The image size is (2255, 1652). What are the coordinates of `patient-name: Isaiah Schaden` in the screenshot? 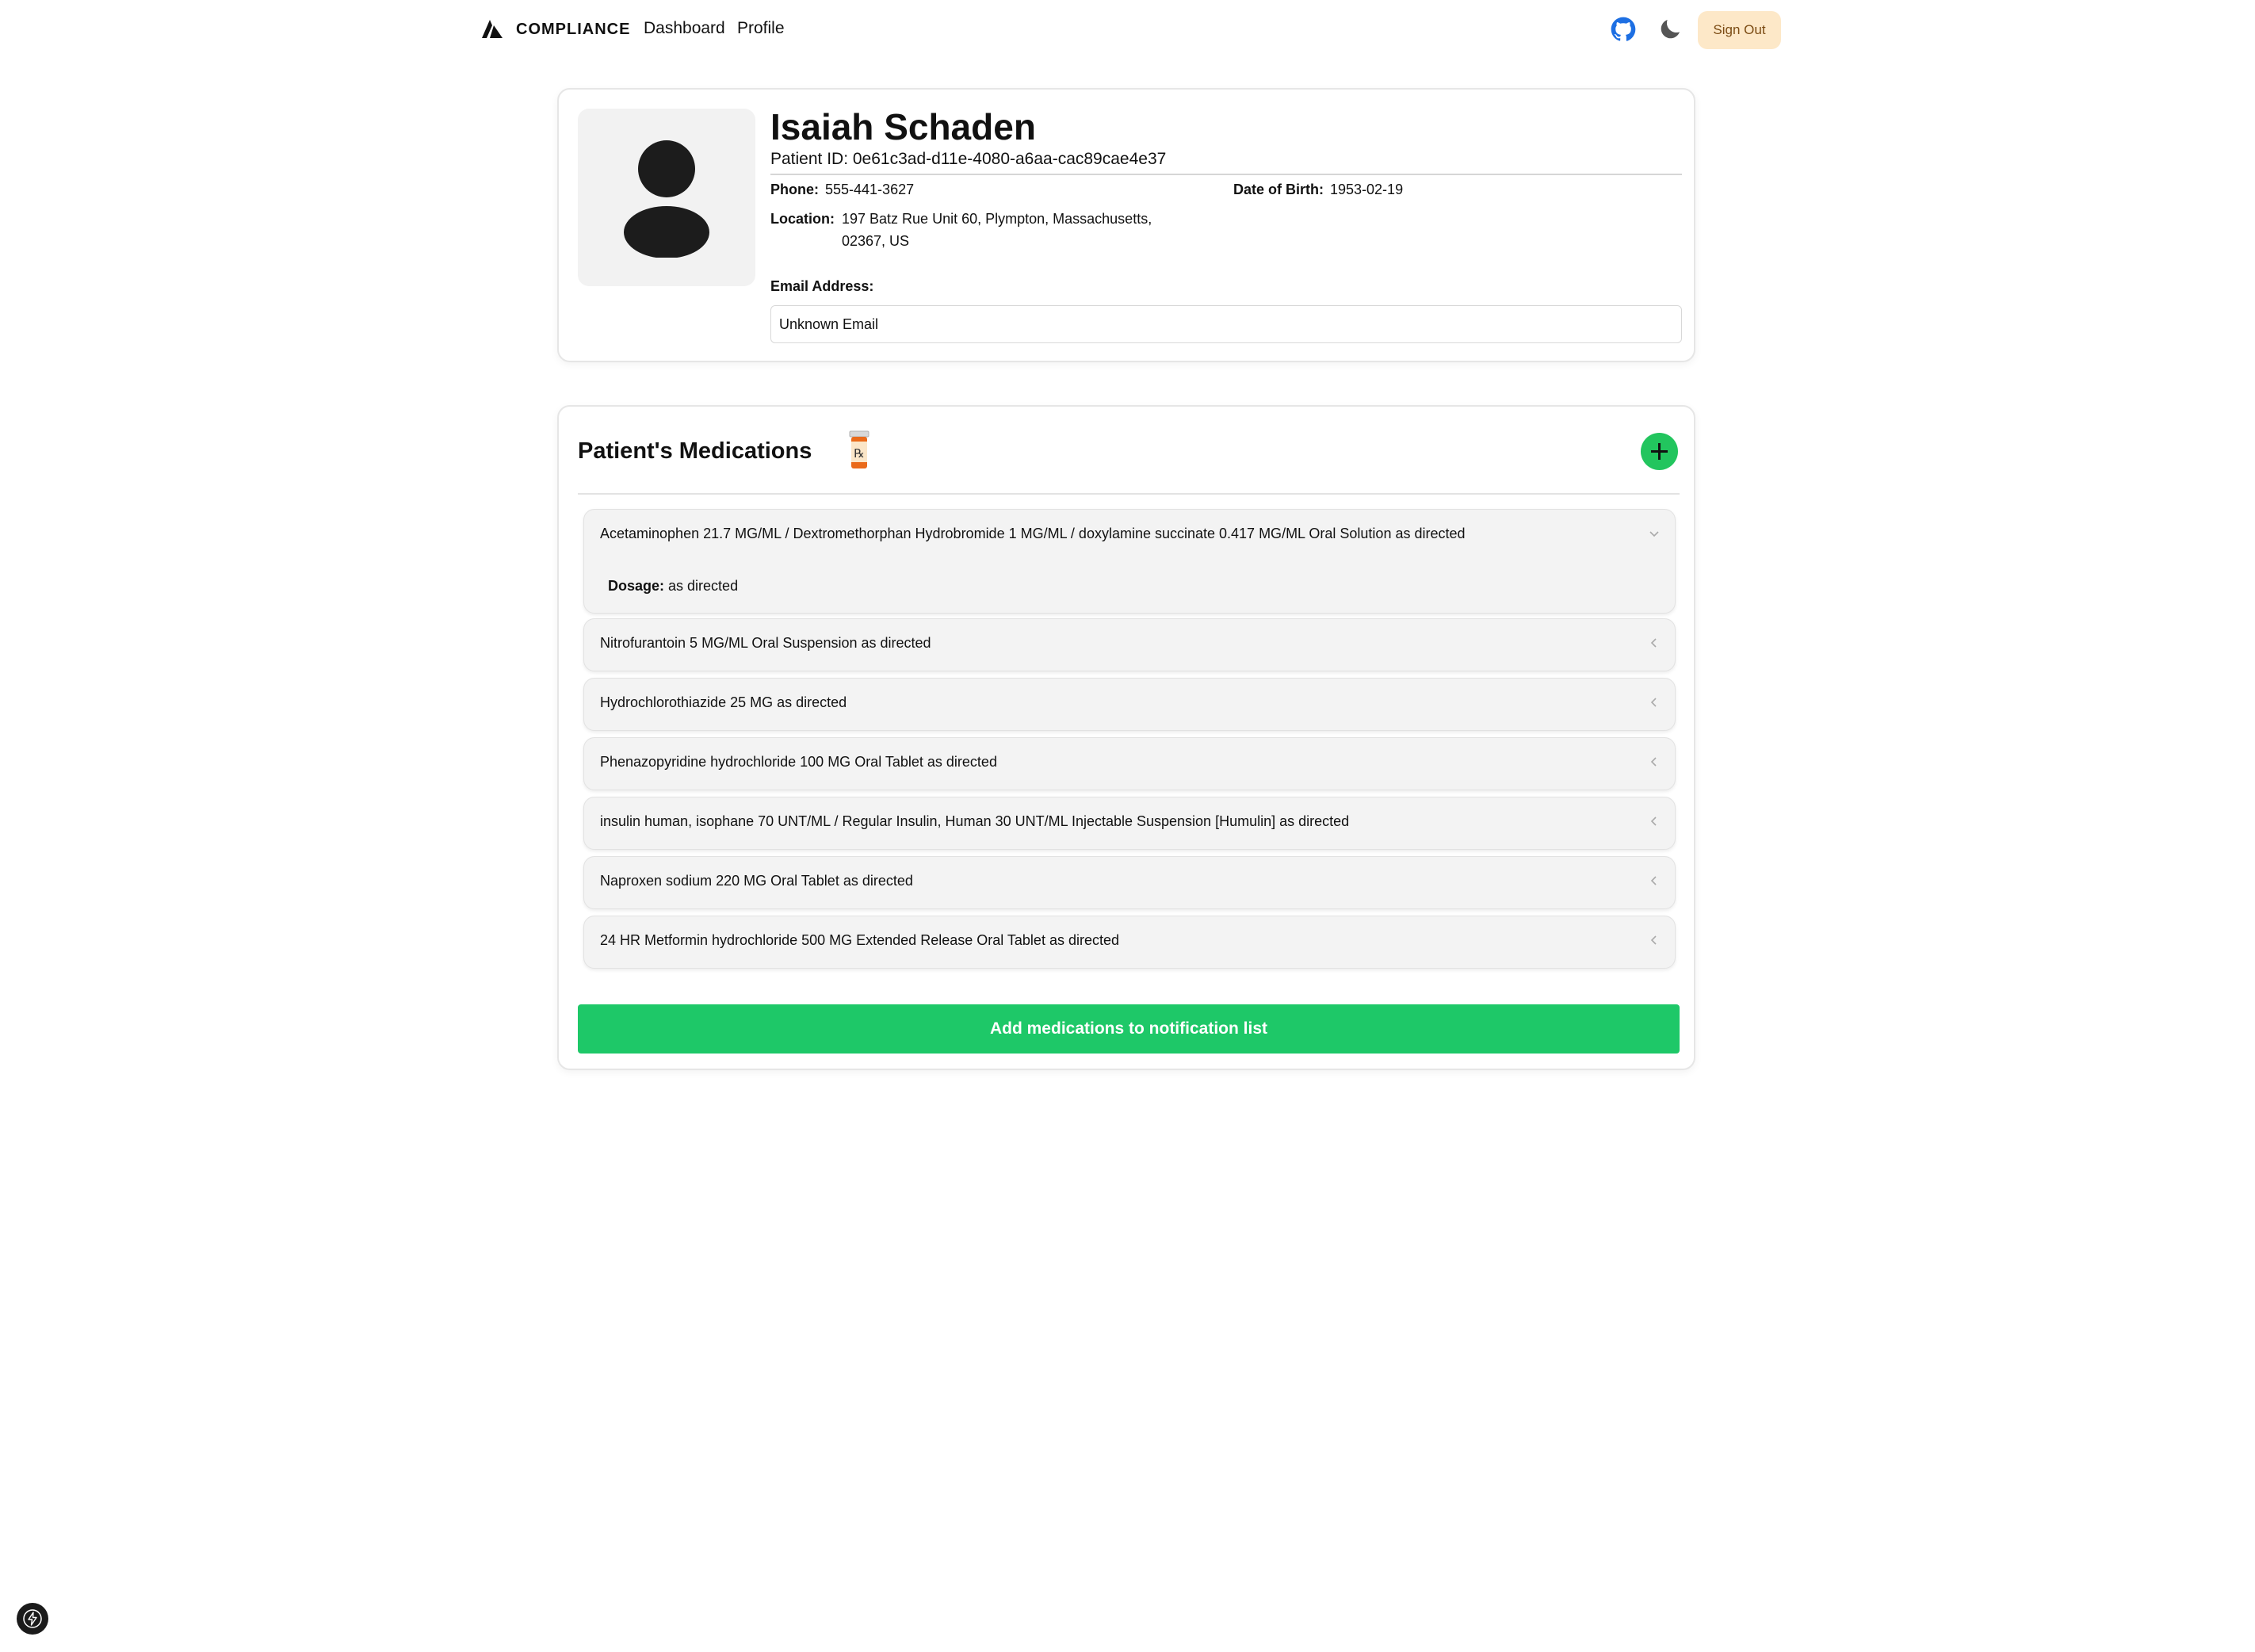 It's located at (903, 126).